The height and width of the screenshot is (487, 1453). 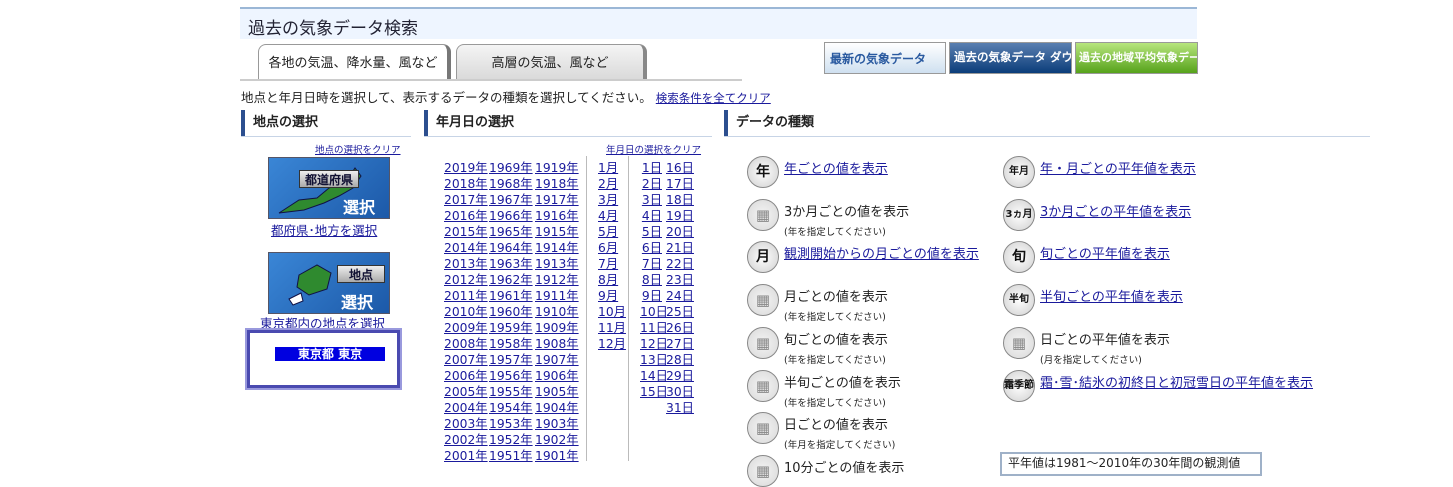 I want to click on year-link: 1953年, so click(x=511, y=424).